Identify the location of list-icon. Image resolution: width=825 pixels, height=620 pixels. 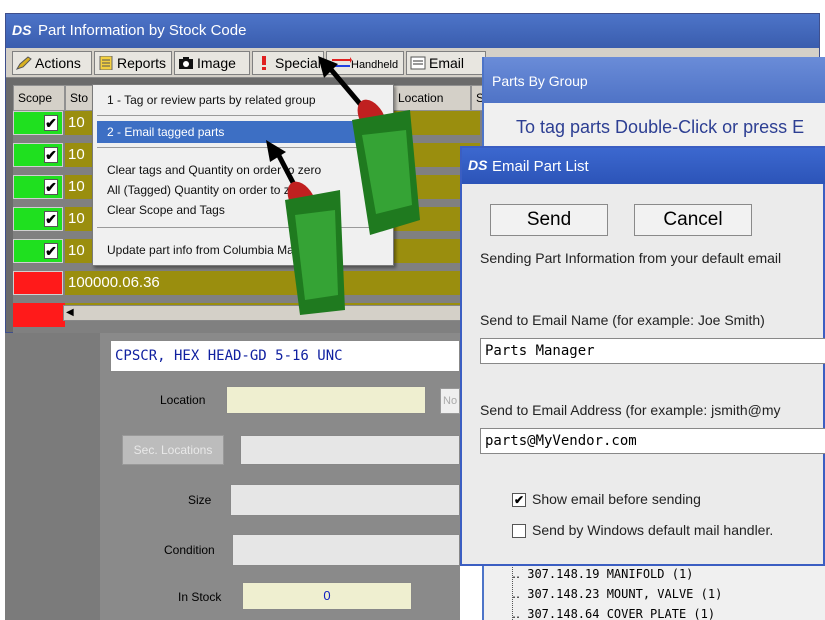
(418, 63).